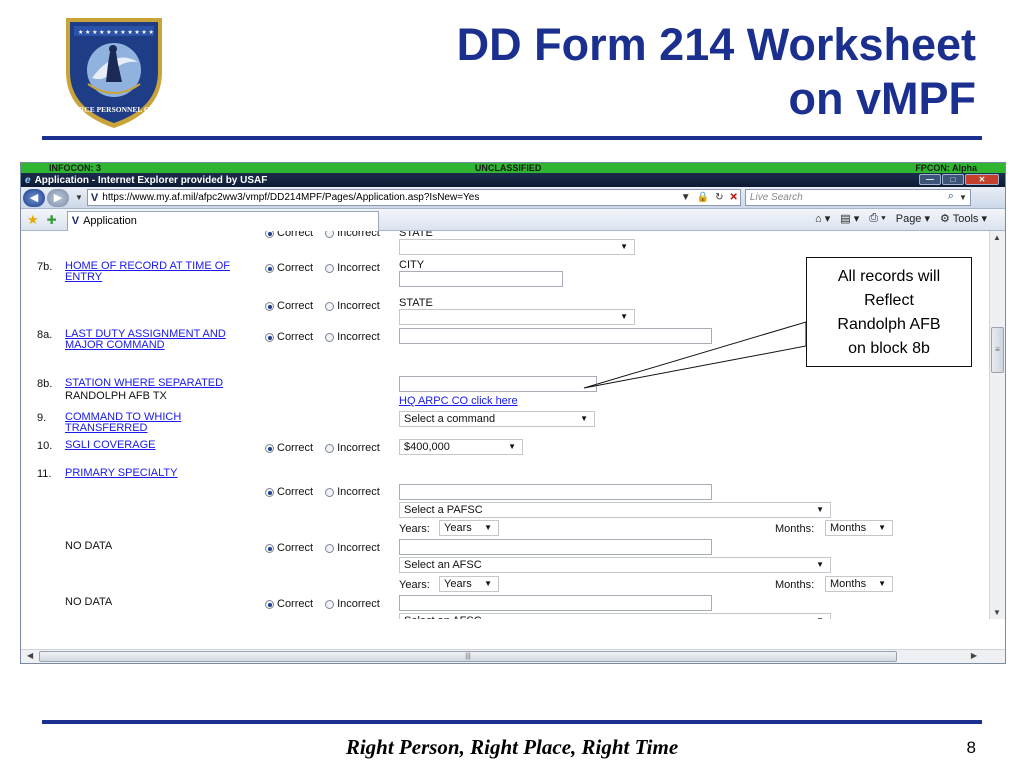 The height and width of the screenshot is (768, 1024). I want to click on afsc-select-value: Select an AFSC, so click(443, 617).